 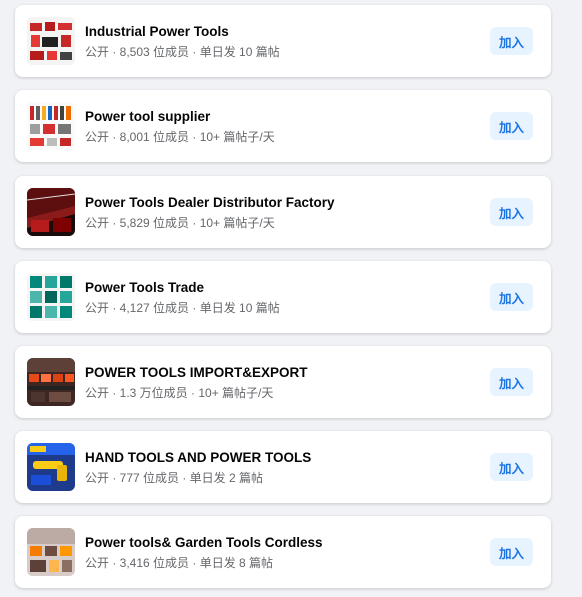 I want to click on tool-assortment-photo-icon, so click(x=51, y=126).